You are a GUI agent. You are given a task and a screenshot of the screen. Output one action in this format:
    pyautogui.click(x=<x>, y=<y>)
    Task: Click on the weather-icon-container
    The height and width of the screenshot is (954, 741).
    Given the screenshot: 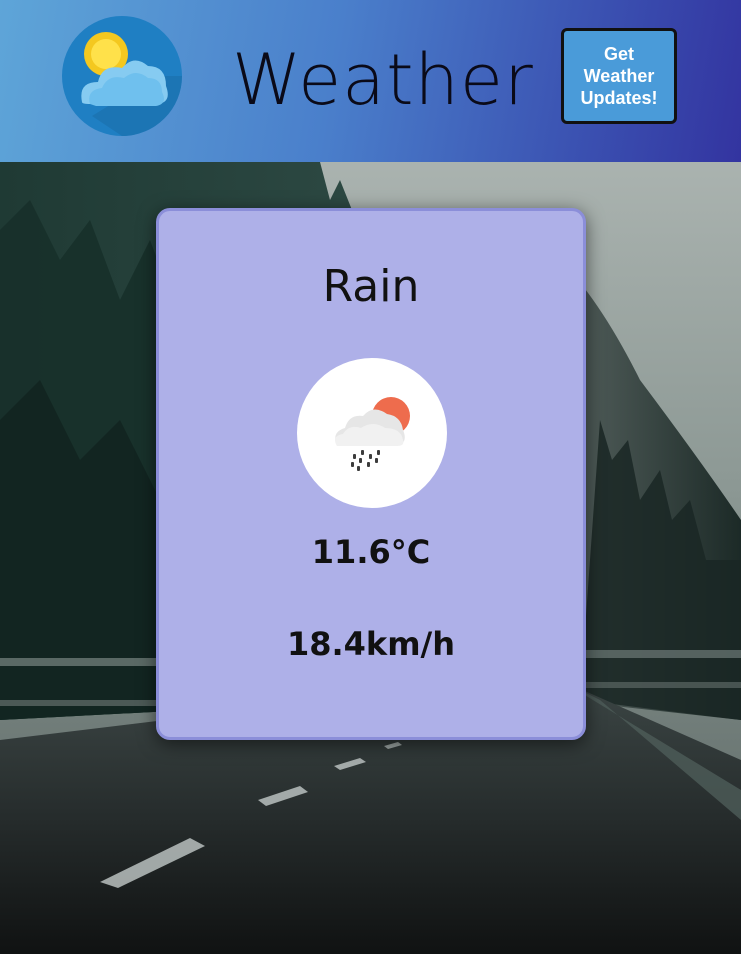 What is the action you would take?
    pyautogui.click(x=372, y=433)
    